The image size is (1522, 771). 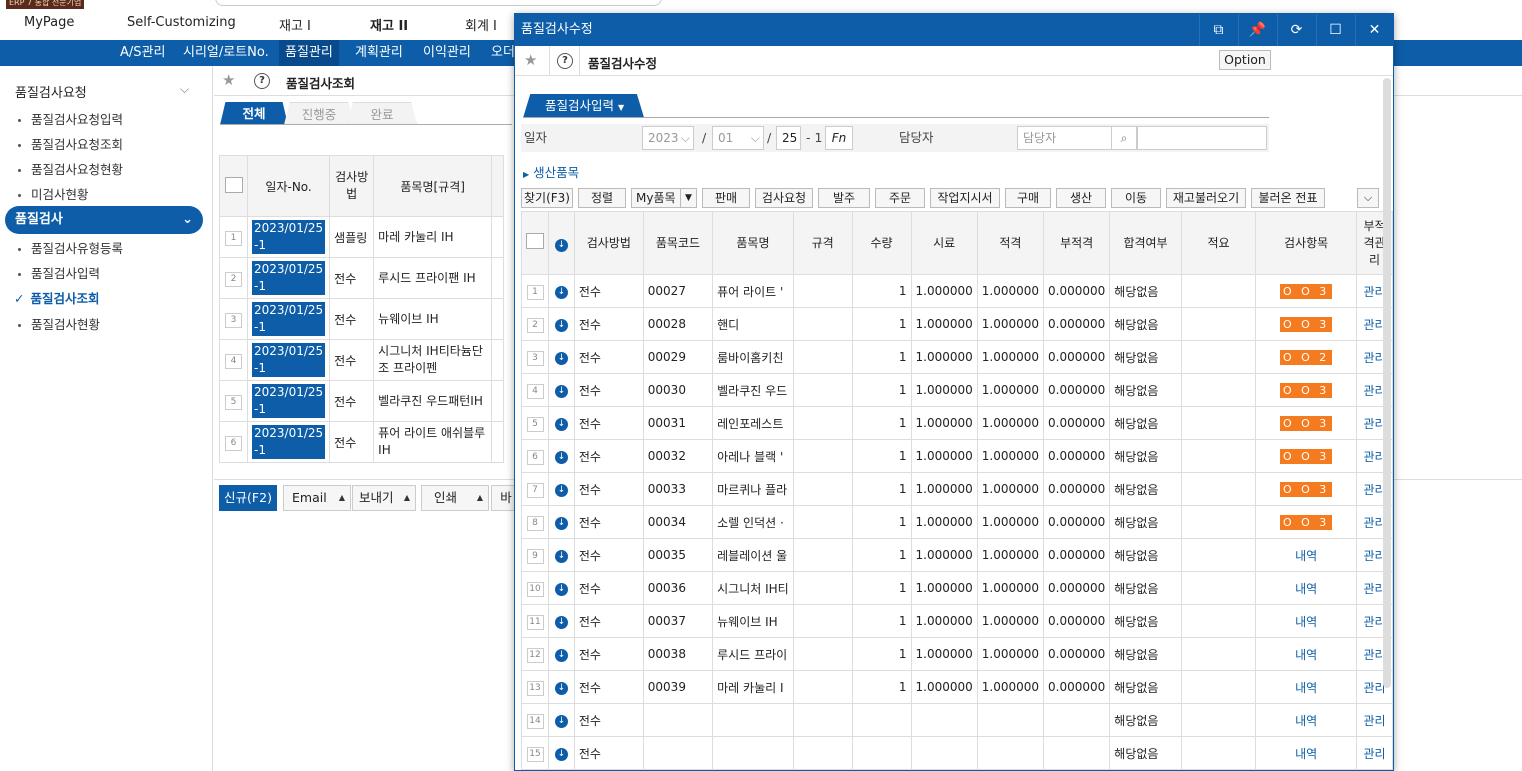 I want to click on caret-up-icon: ▲, so click(x=407, y=498).